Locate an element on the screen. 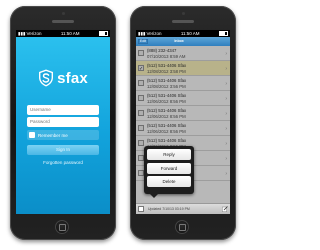 Image resolution: width=320 pixels, height=250 pixels. bottom-toolbar: Updated 7/10/13 03:19 PM is located at coordinates (183, 208).